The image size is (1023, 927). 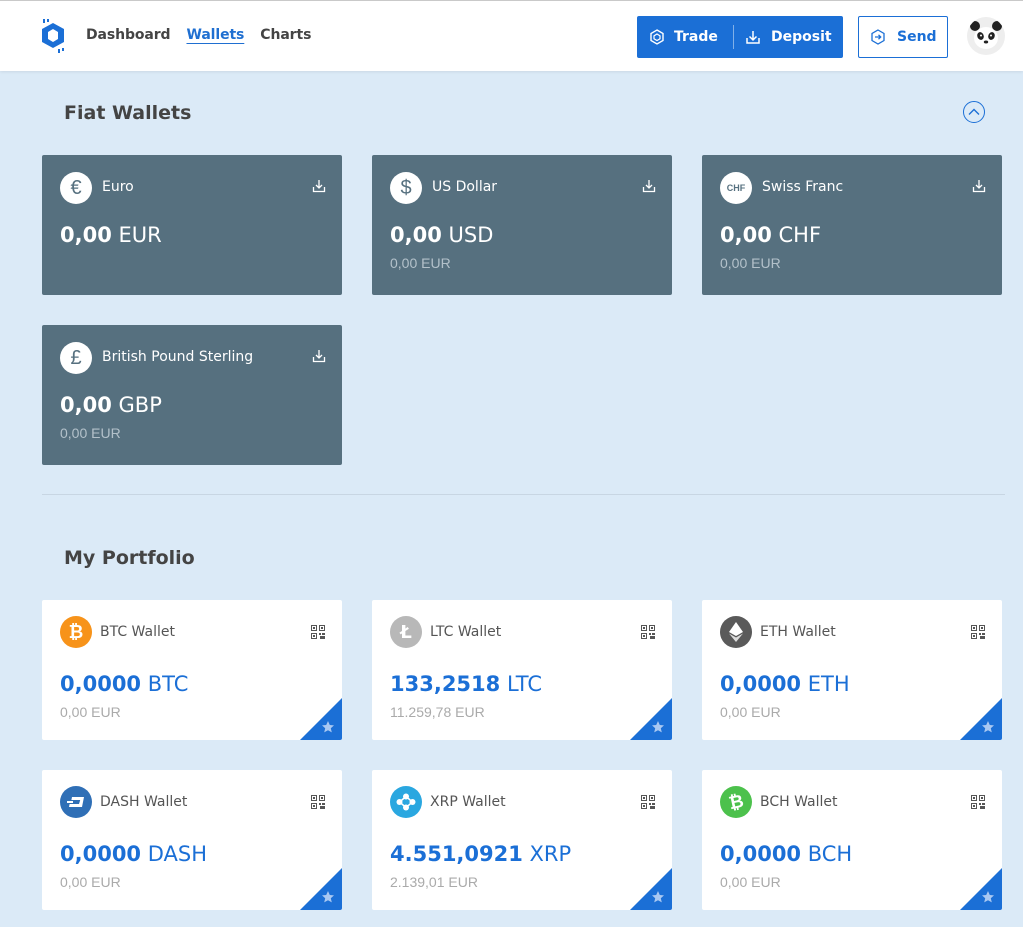 I want to click on fiat-currency-code: GBP, so click(x=140, y=405).